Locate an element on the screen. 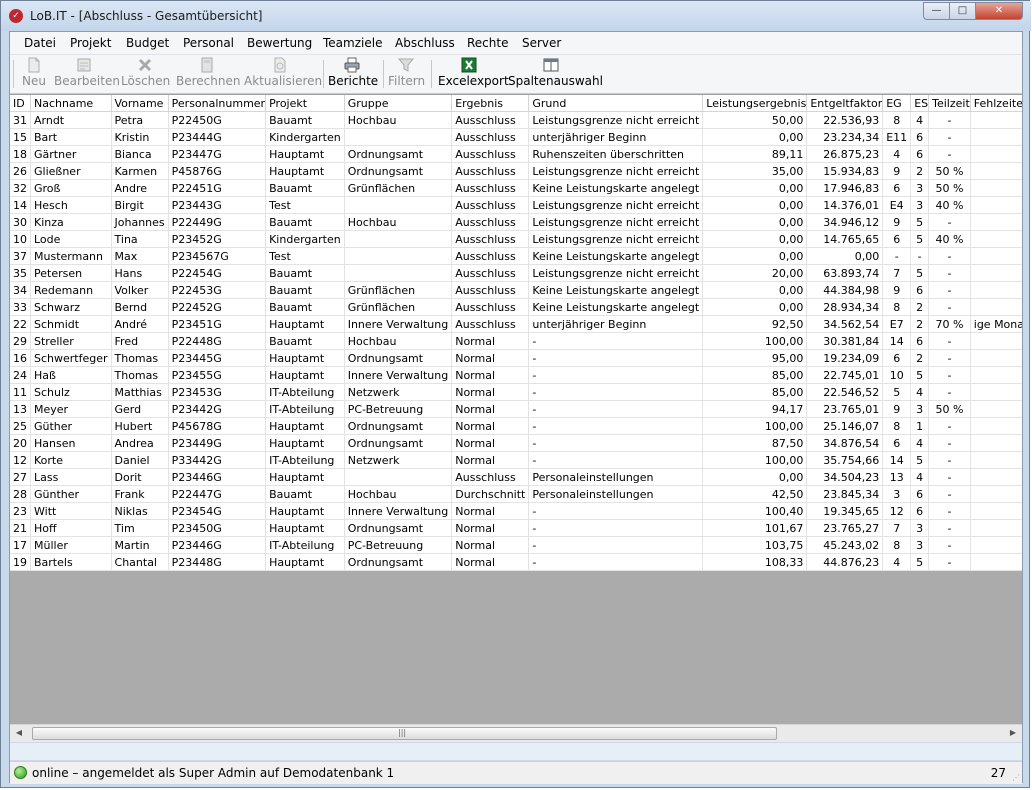 The height and width of the screenshot is (790, 1032). column-header: Gruppe is located at coordinates (398, 103).